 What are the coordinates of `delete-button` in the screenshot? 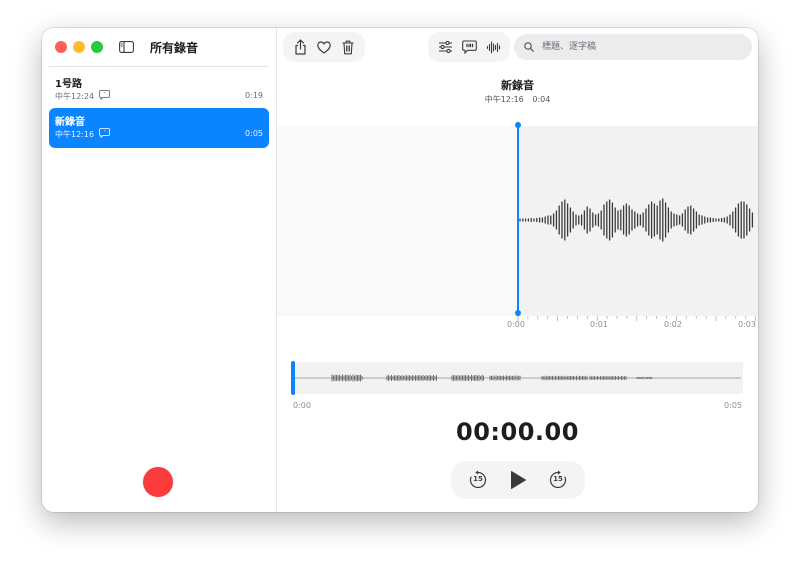 It's located at (348, 47).